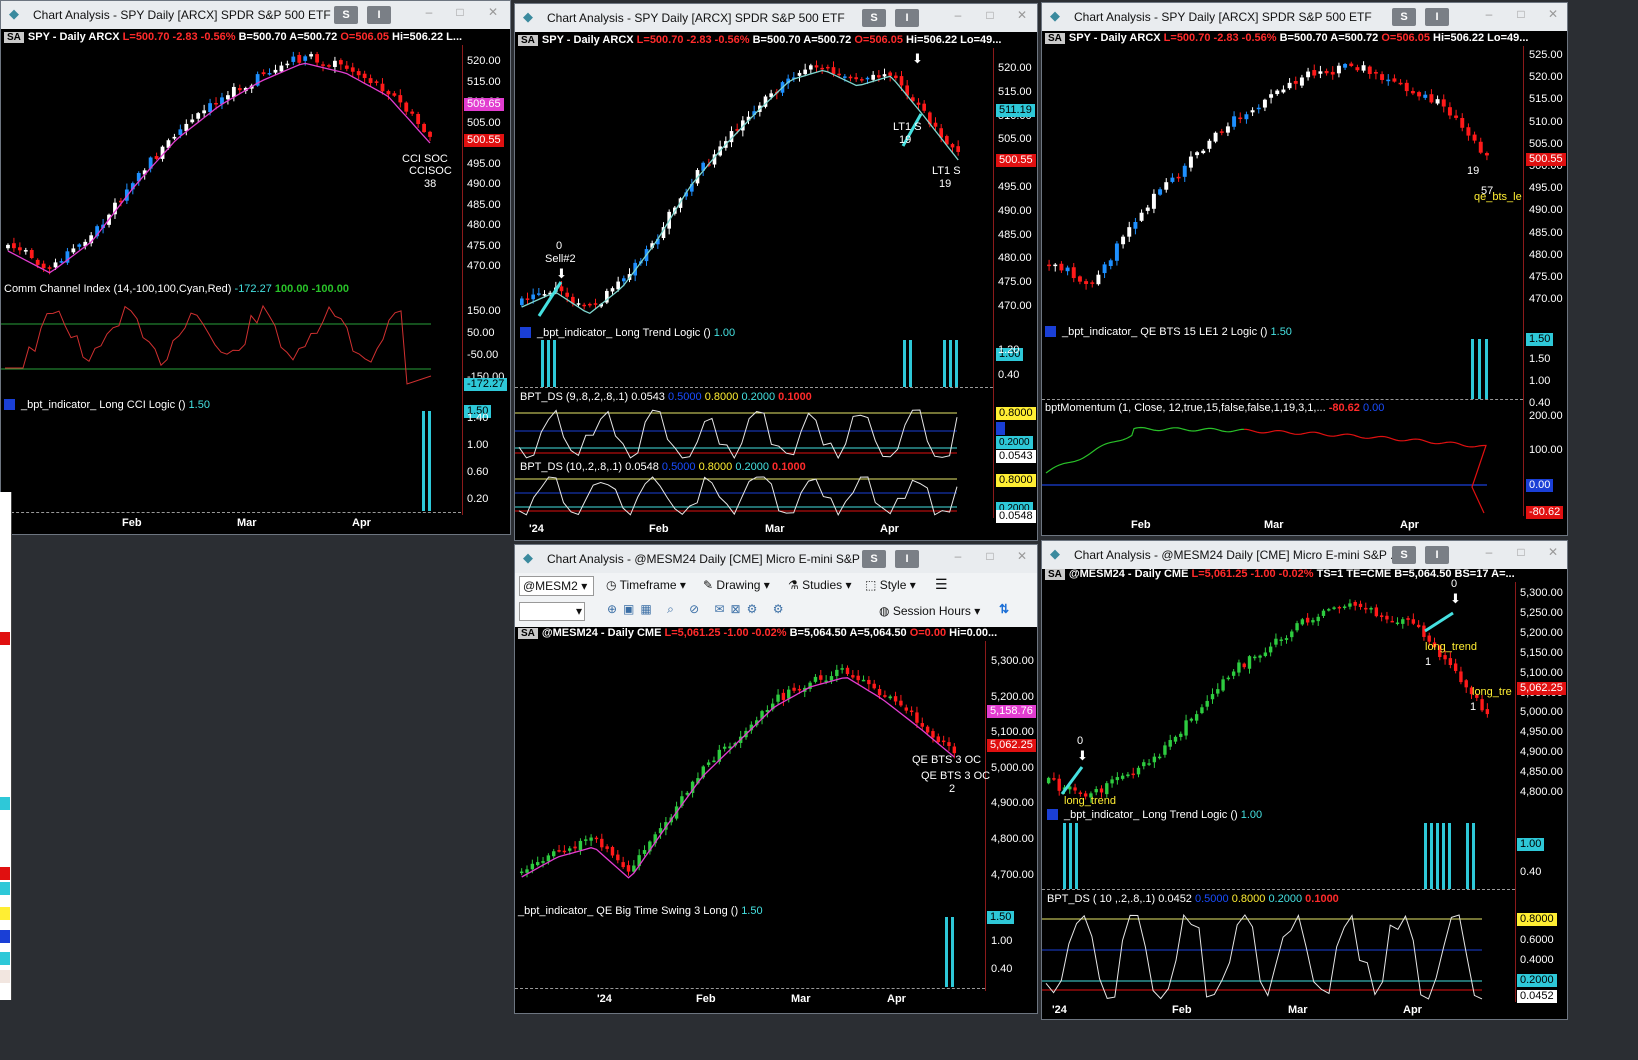 This screenshot has width=1638, height=1060. Describe the element at coordinates (1009, 375) in the screenshot. I see `axis-tick-label: 0.40` at that location.